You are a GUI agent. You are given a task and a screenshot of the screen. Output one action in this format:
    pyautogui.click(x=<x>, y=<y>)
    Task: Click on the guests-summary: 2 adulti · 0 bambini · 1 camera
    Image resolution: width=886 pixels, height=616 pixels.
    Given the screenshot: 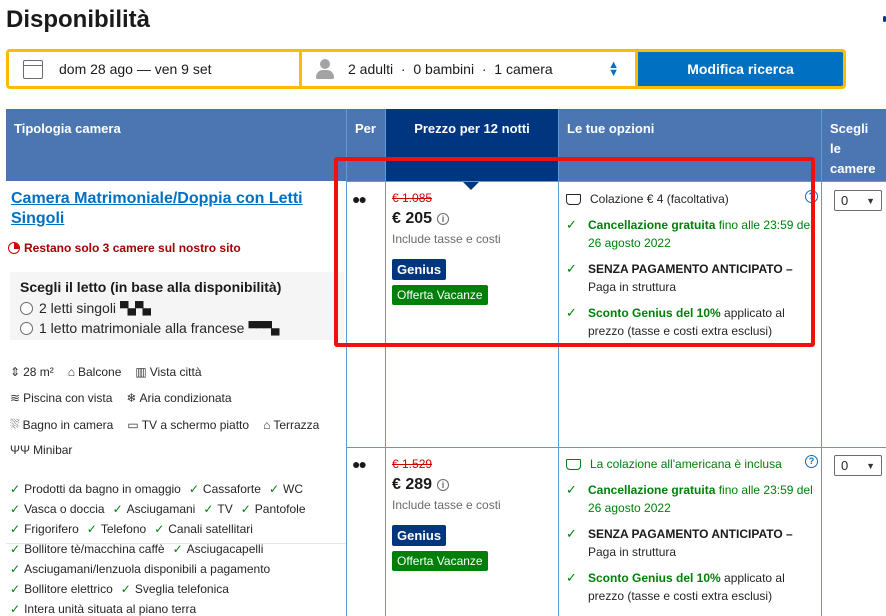 What is the action you would take?
    pyautogui.click(x=450, y=69)
    